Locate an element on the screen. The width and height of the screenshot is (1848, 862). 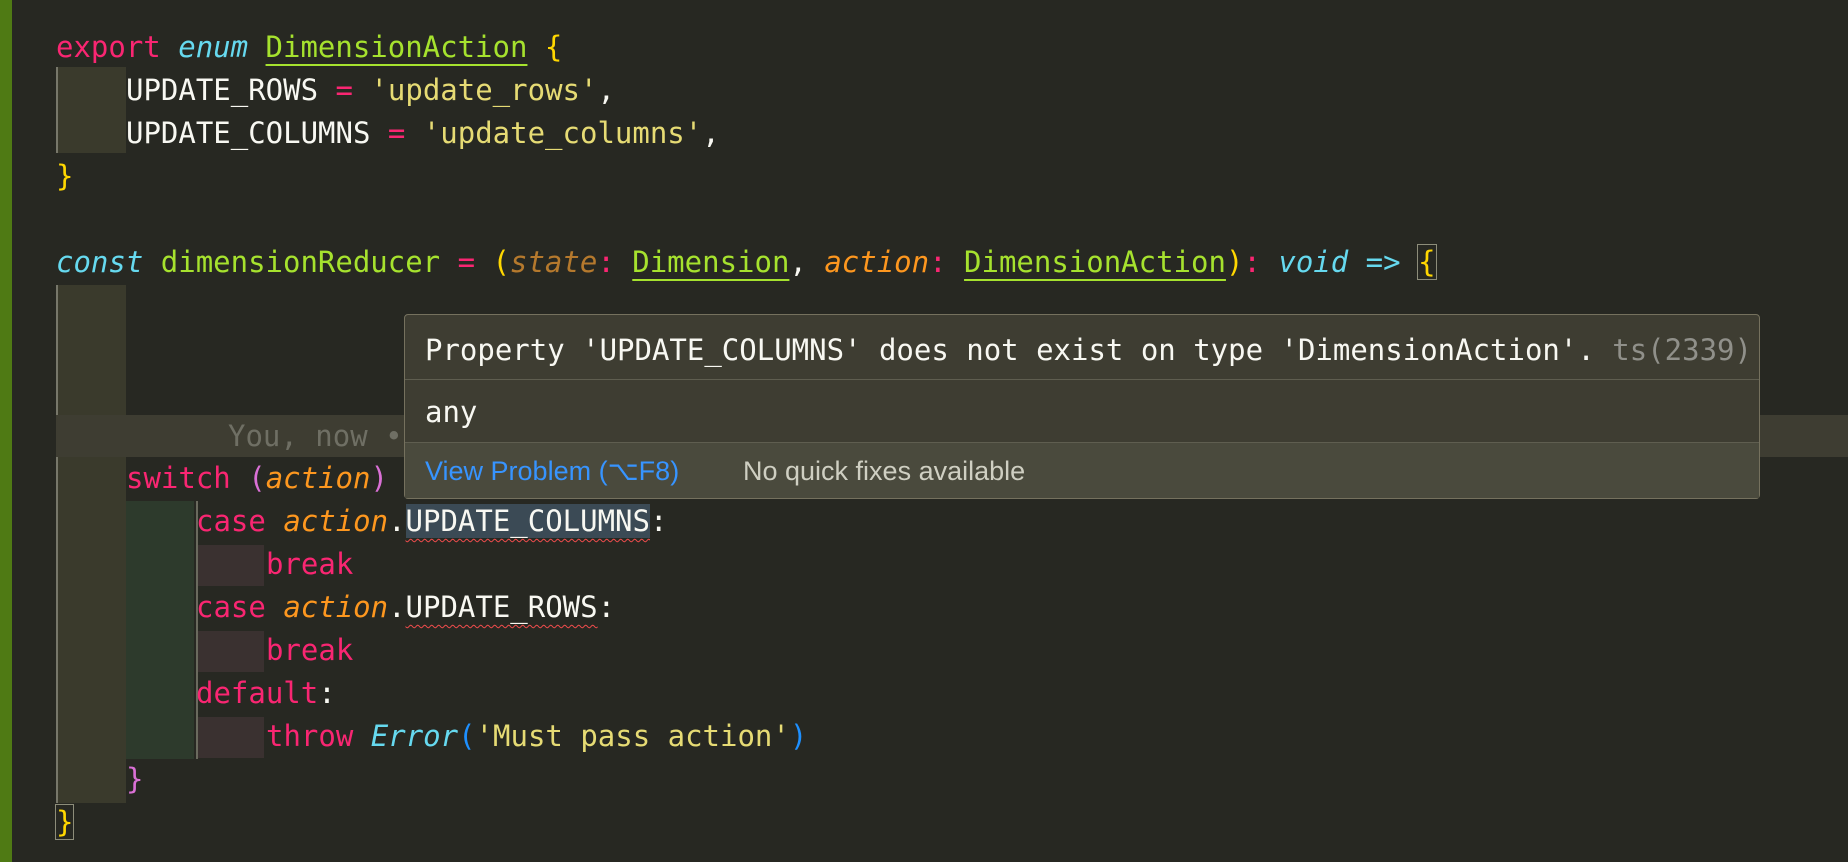
enum-name: DimensionAction is located at coordinates (397, 47).